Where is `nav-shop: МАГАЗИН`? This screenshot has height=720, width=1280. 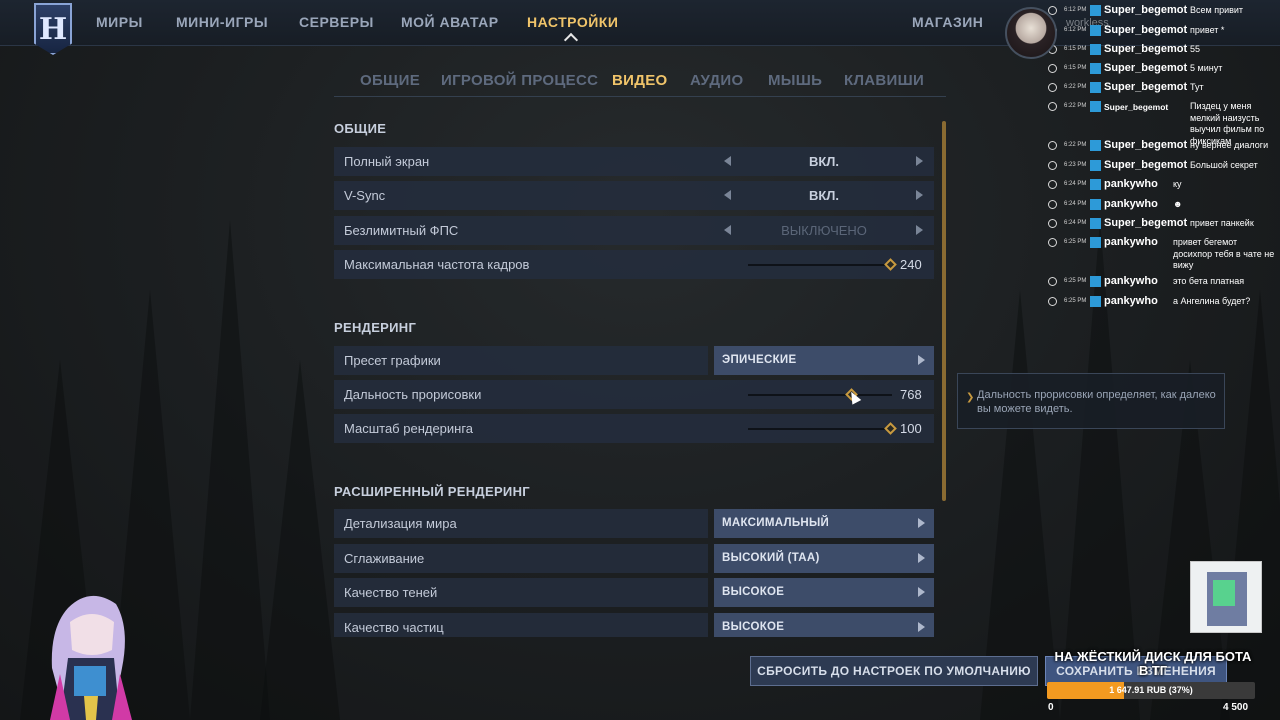 nav-shop: МАГАЗИН is located at coordinates (947, 22).